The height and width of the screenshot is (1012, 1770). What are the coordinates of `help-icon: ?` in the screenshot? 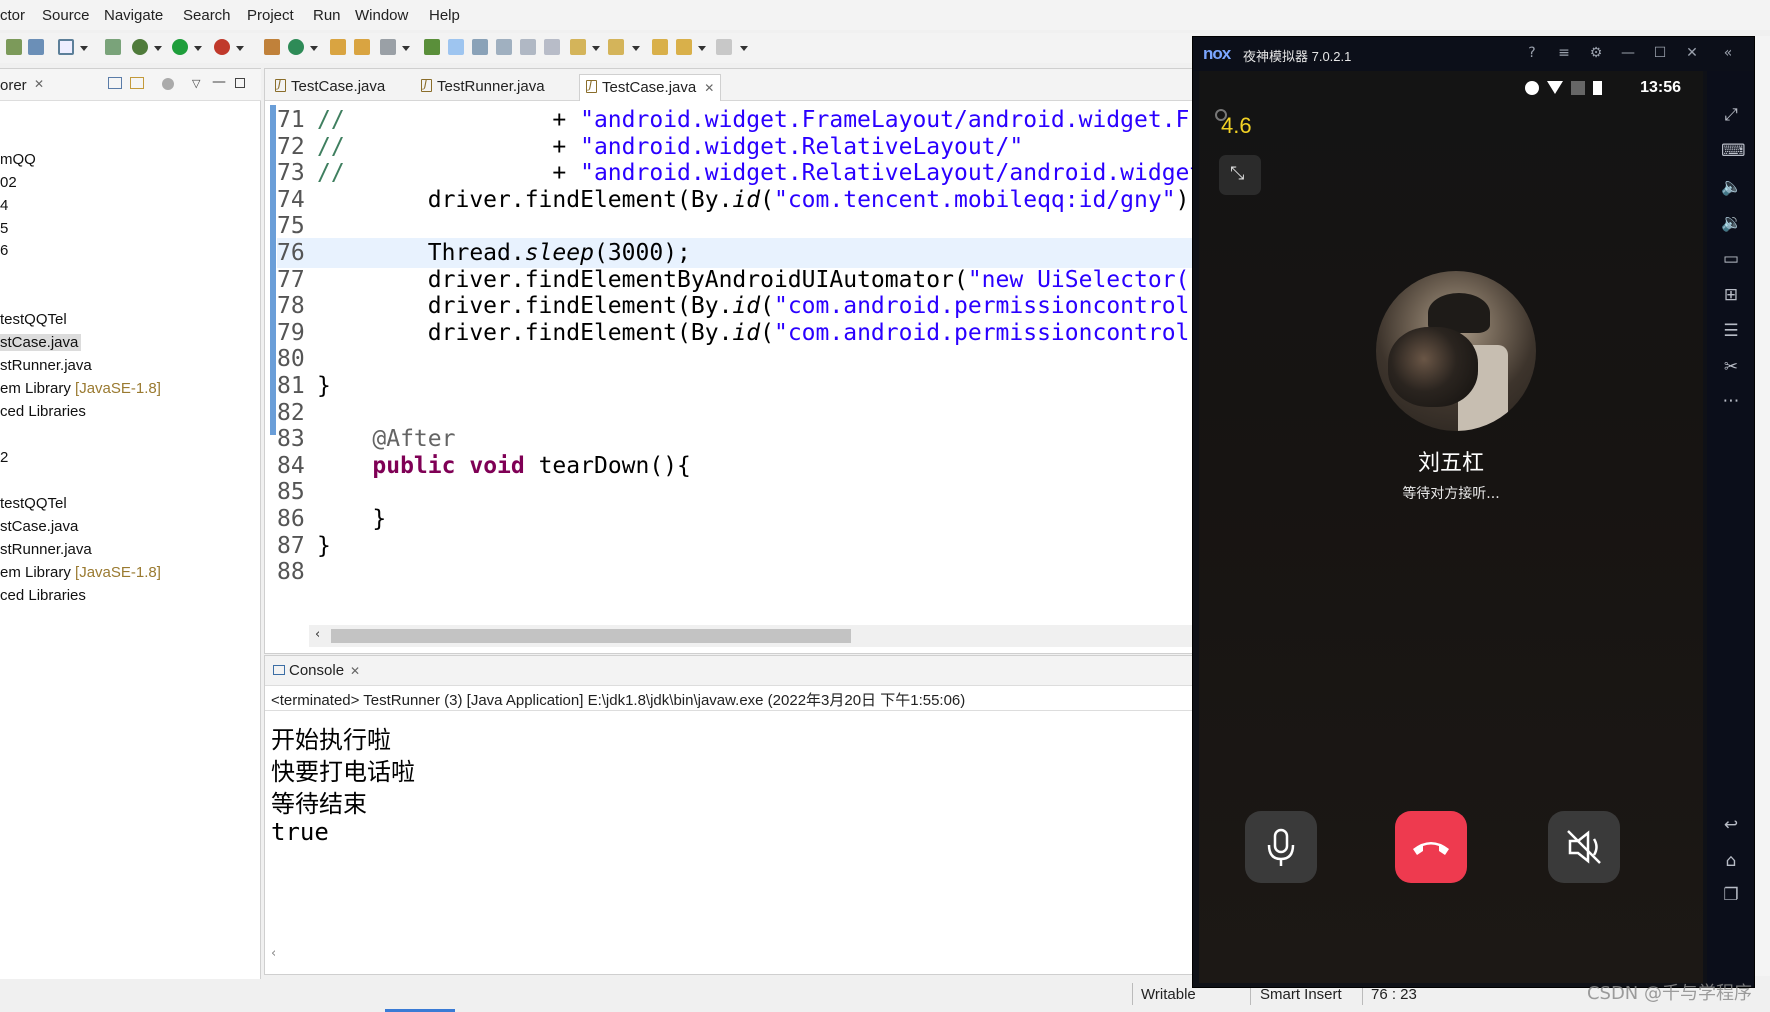 It's located at (1532, 53).